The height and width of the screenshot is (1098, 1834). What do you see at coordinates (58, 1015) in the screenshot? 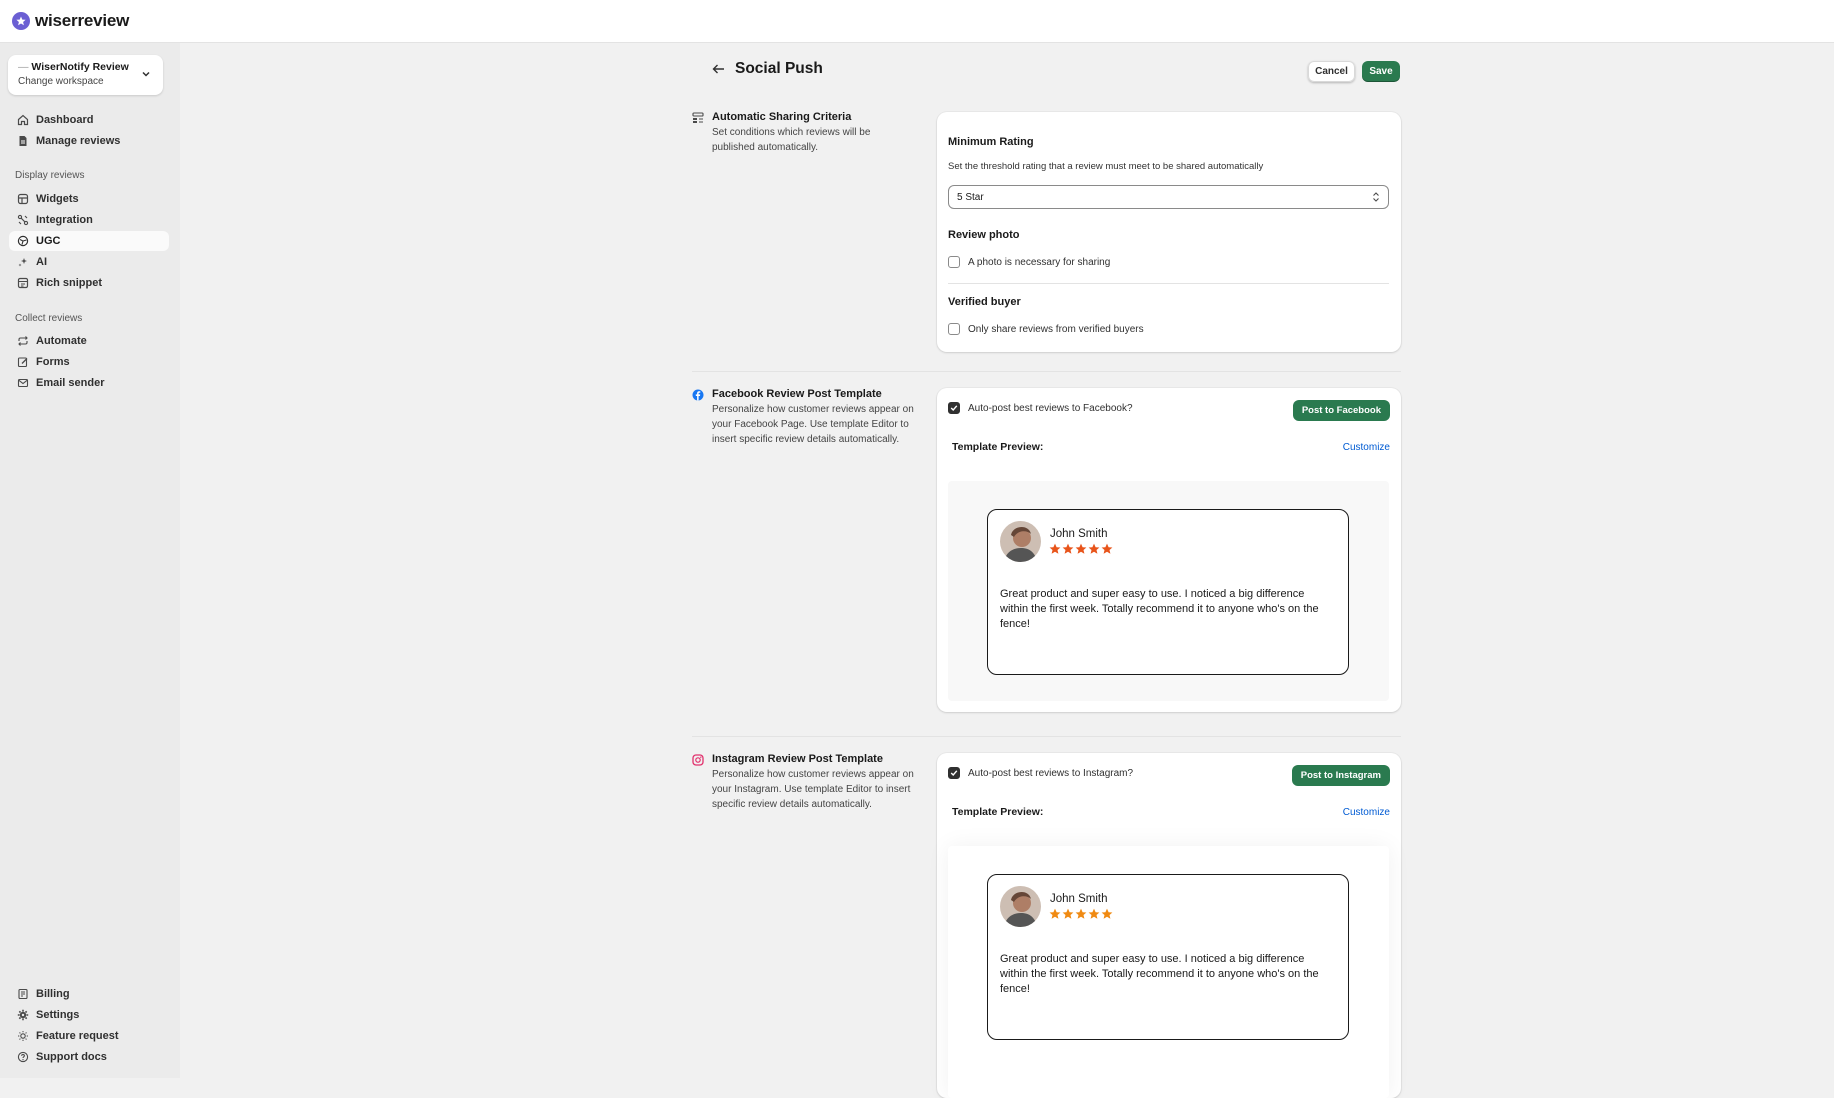
I see `sidebar-item-label: Settings` at bounding box center [58, 1015].